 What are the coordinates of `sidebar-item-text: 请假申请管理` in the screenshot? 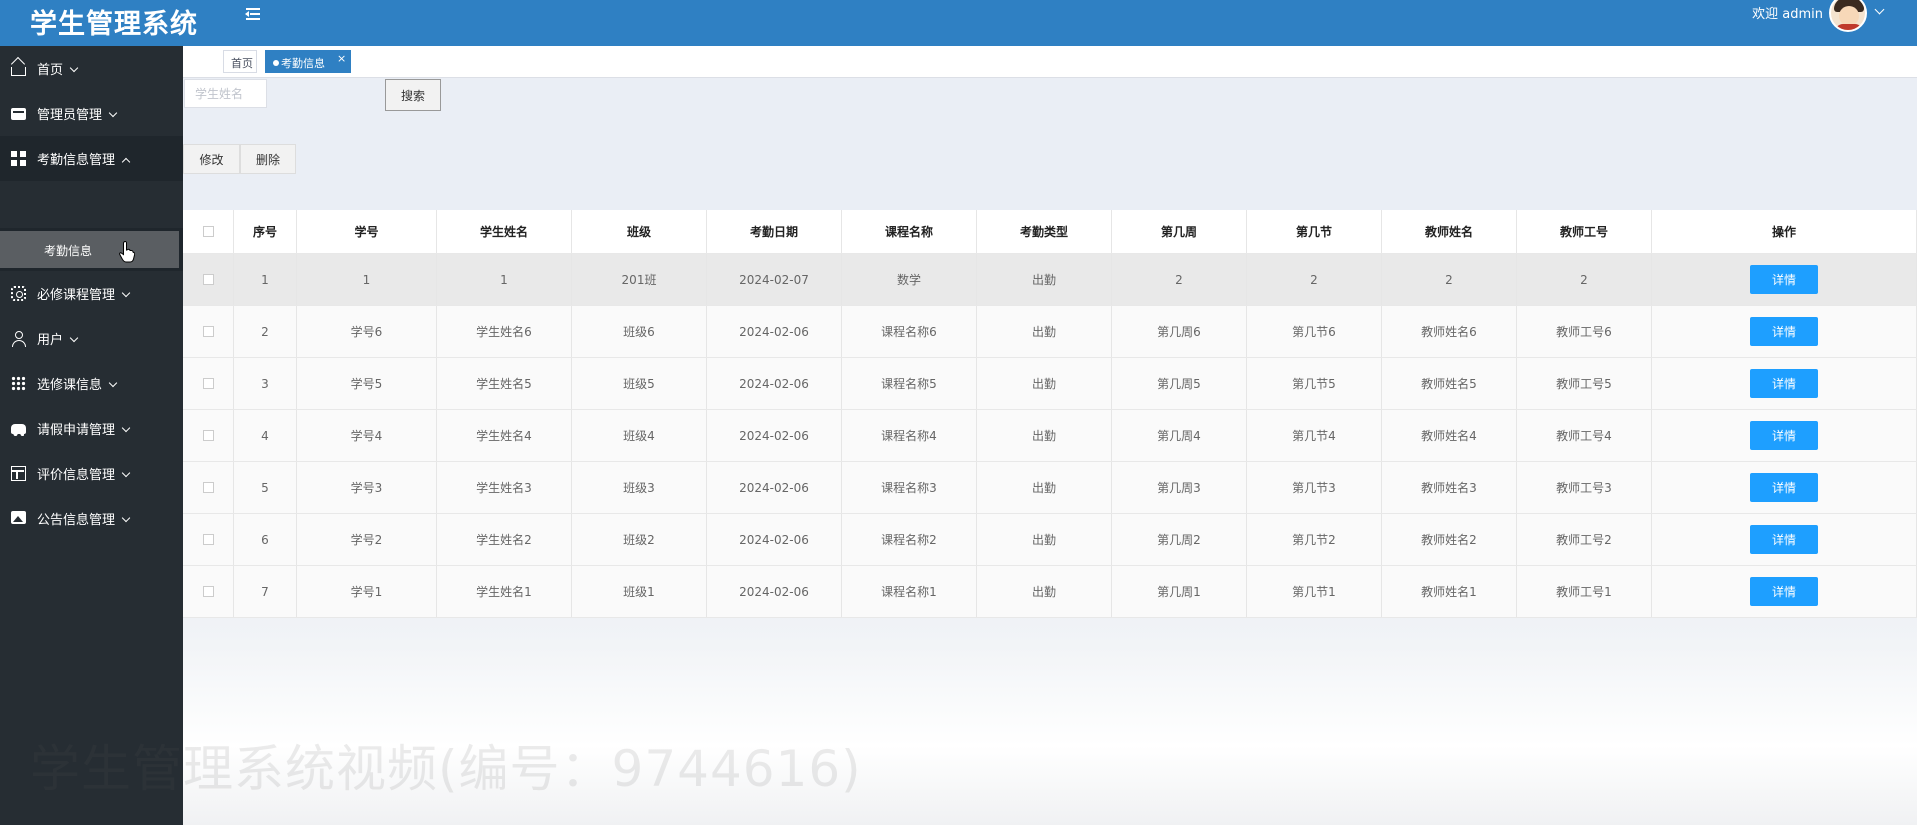 It's located at (76, 430).